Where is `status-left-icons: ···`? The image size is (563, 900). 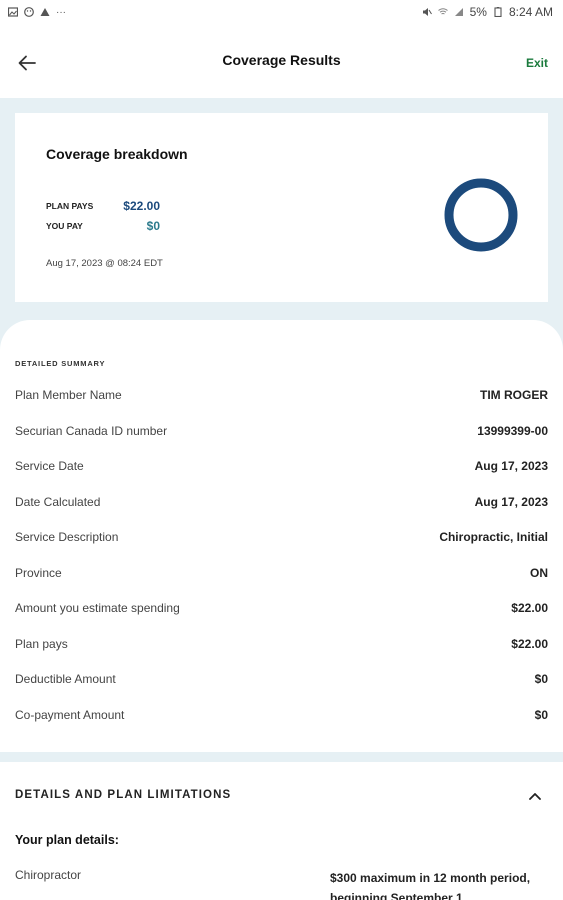
status-left-icons: ··· is located at coordinates (37, 12).